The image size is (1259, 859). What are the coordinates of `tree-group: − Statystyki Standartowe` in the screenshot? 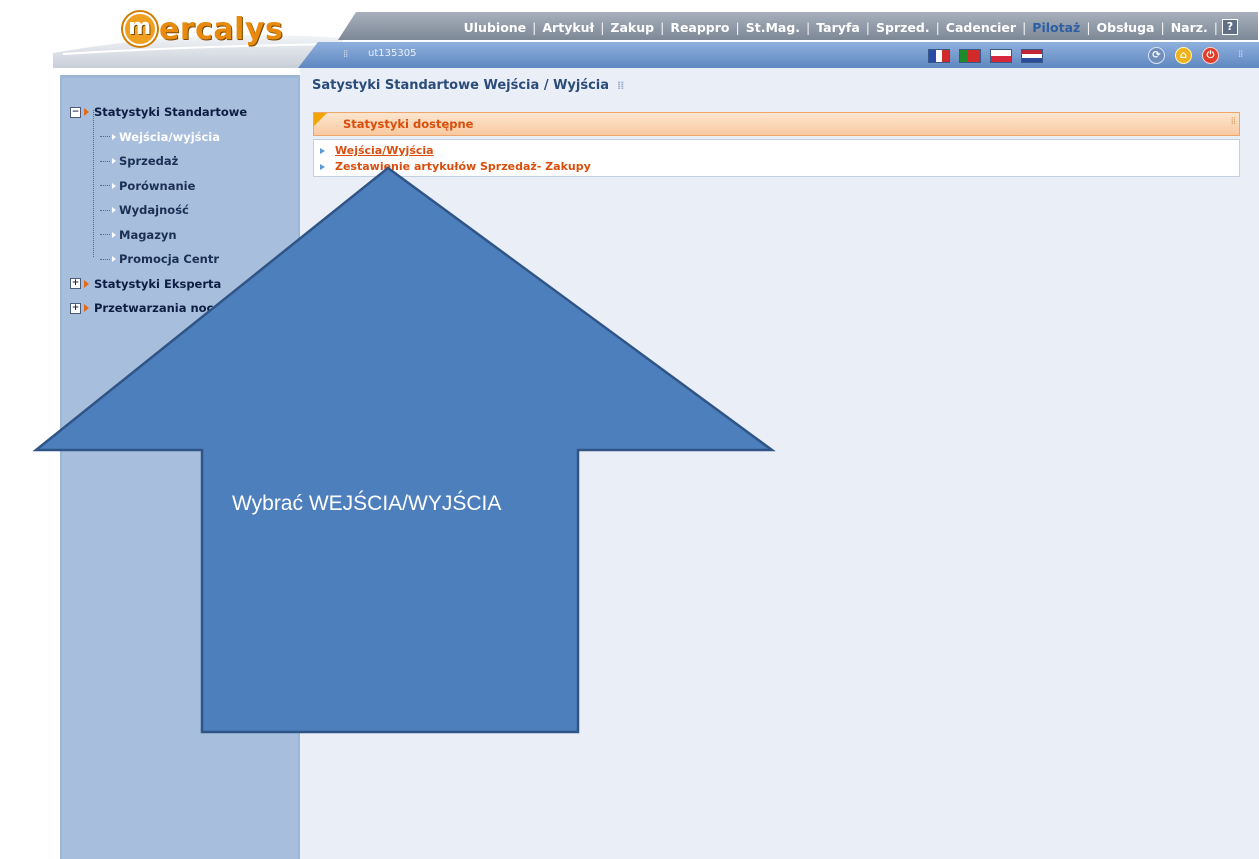 It's located at (158, 112).